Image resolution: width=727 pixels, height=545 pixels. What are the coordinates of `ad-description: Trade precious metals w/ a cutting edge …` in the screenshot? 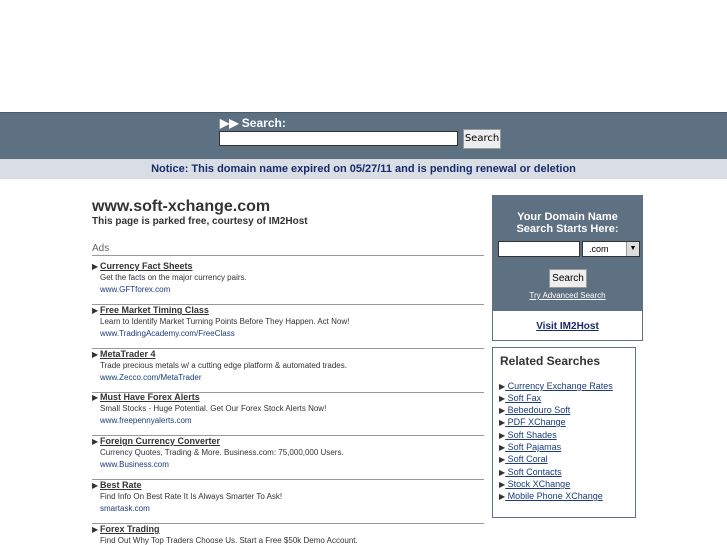 It's located at (223, 365).